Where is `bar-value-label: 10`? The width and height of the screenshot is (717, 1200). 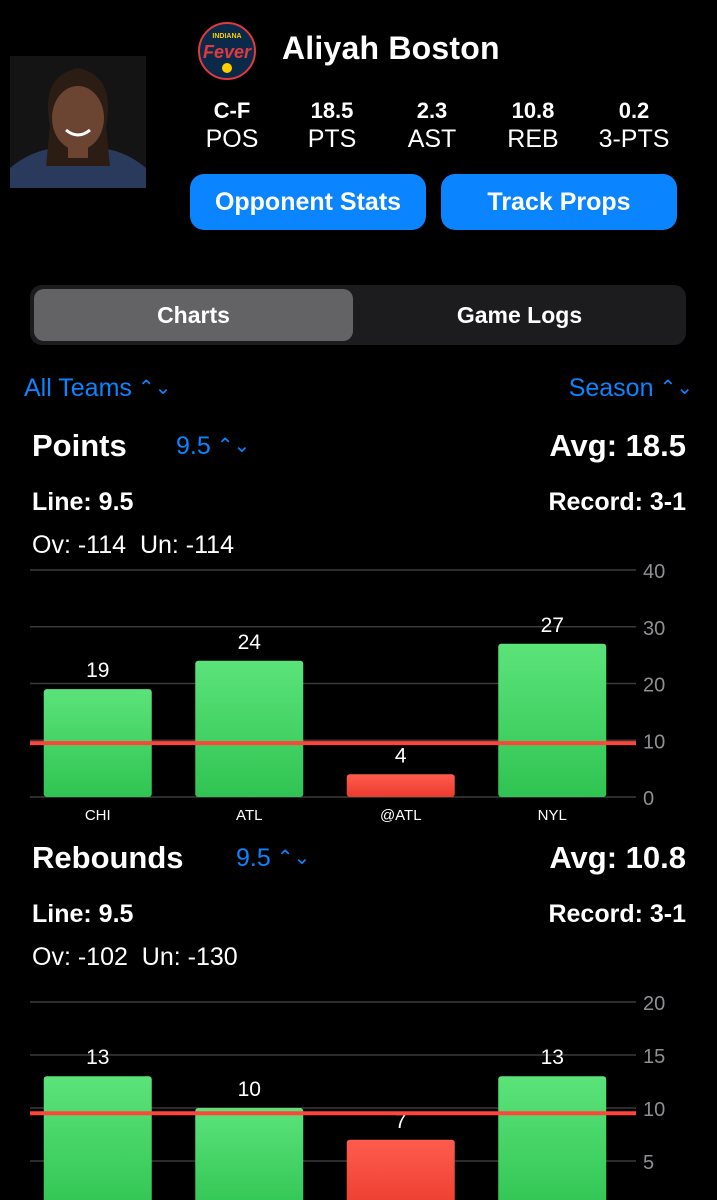
bar-value-label: 10 is located at coordinates (249, 1089).